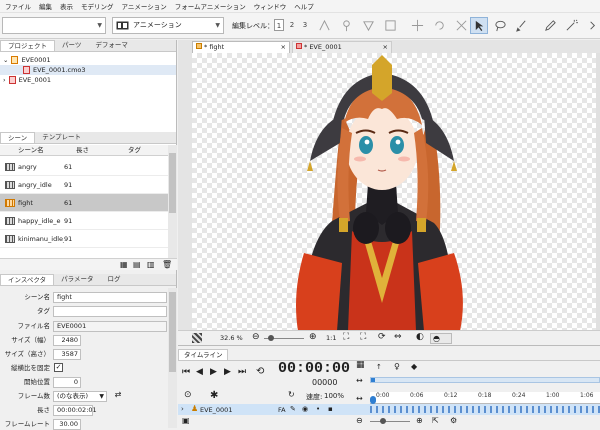 The image size is (600, 430). I want to click on display-mode-select: ◓, so click(441, 338).